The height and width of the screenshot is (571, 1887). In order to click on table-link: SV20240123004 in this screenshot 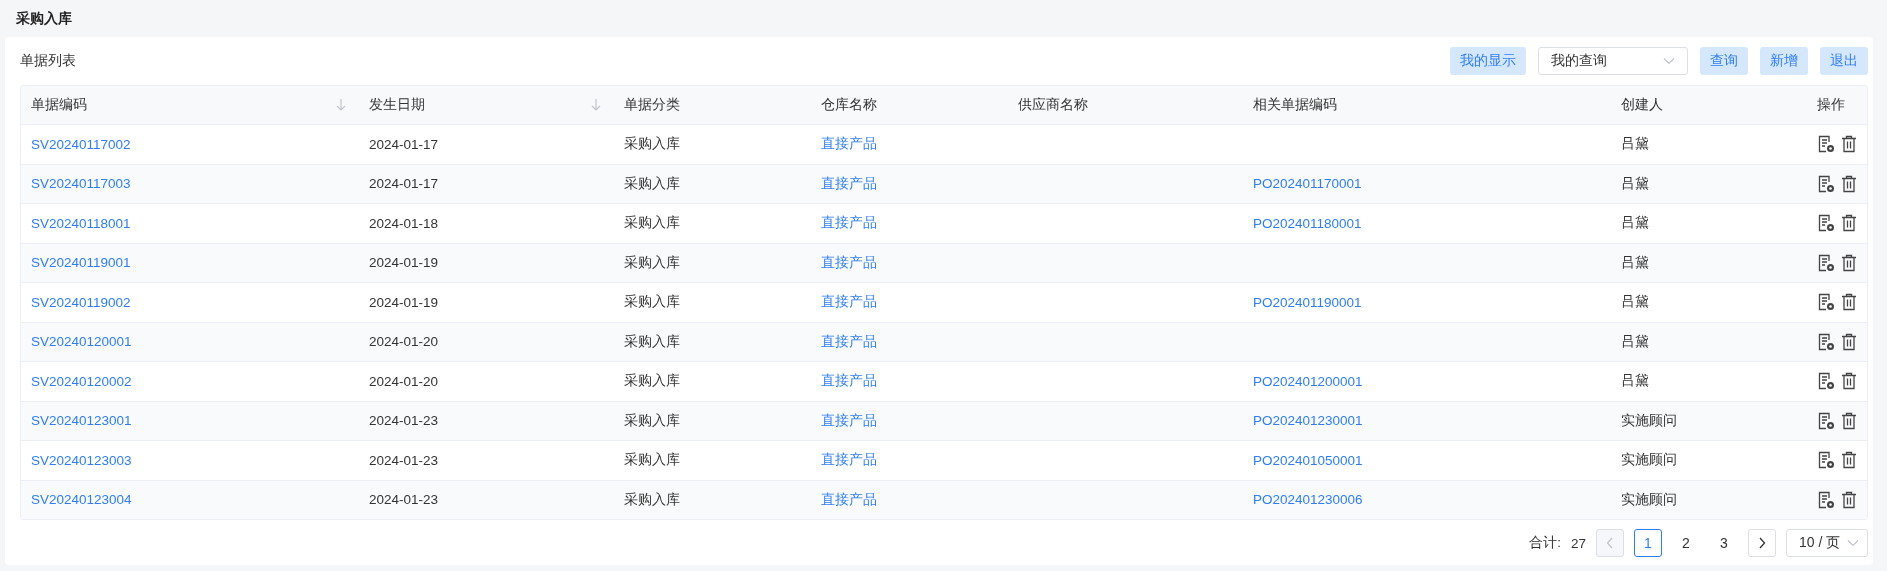, I will do `click(81, 500)`.